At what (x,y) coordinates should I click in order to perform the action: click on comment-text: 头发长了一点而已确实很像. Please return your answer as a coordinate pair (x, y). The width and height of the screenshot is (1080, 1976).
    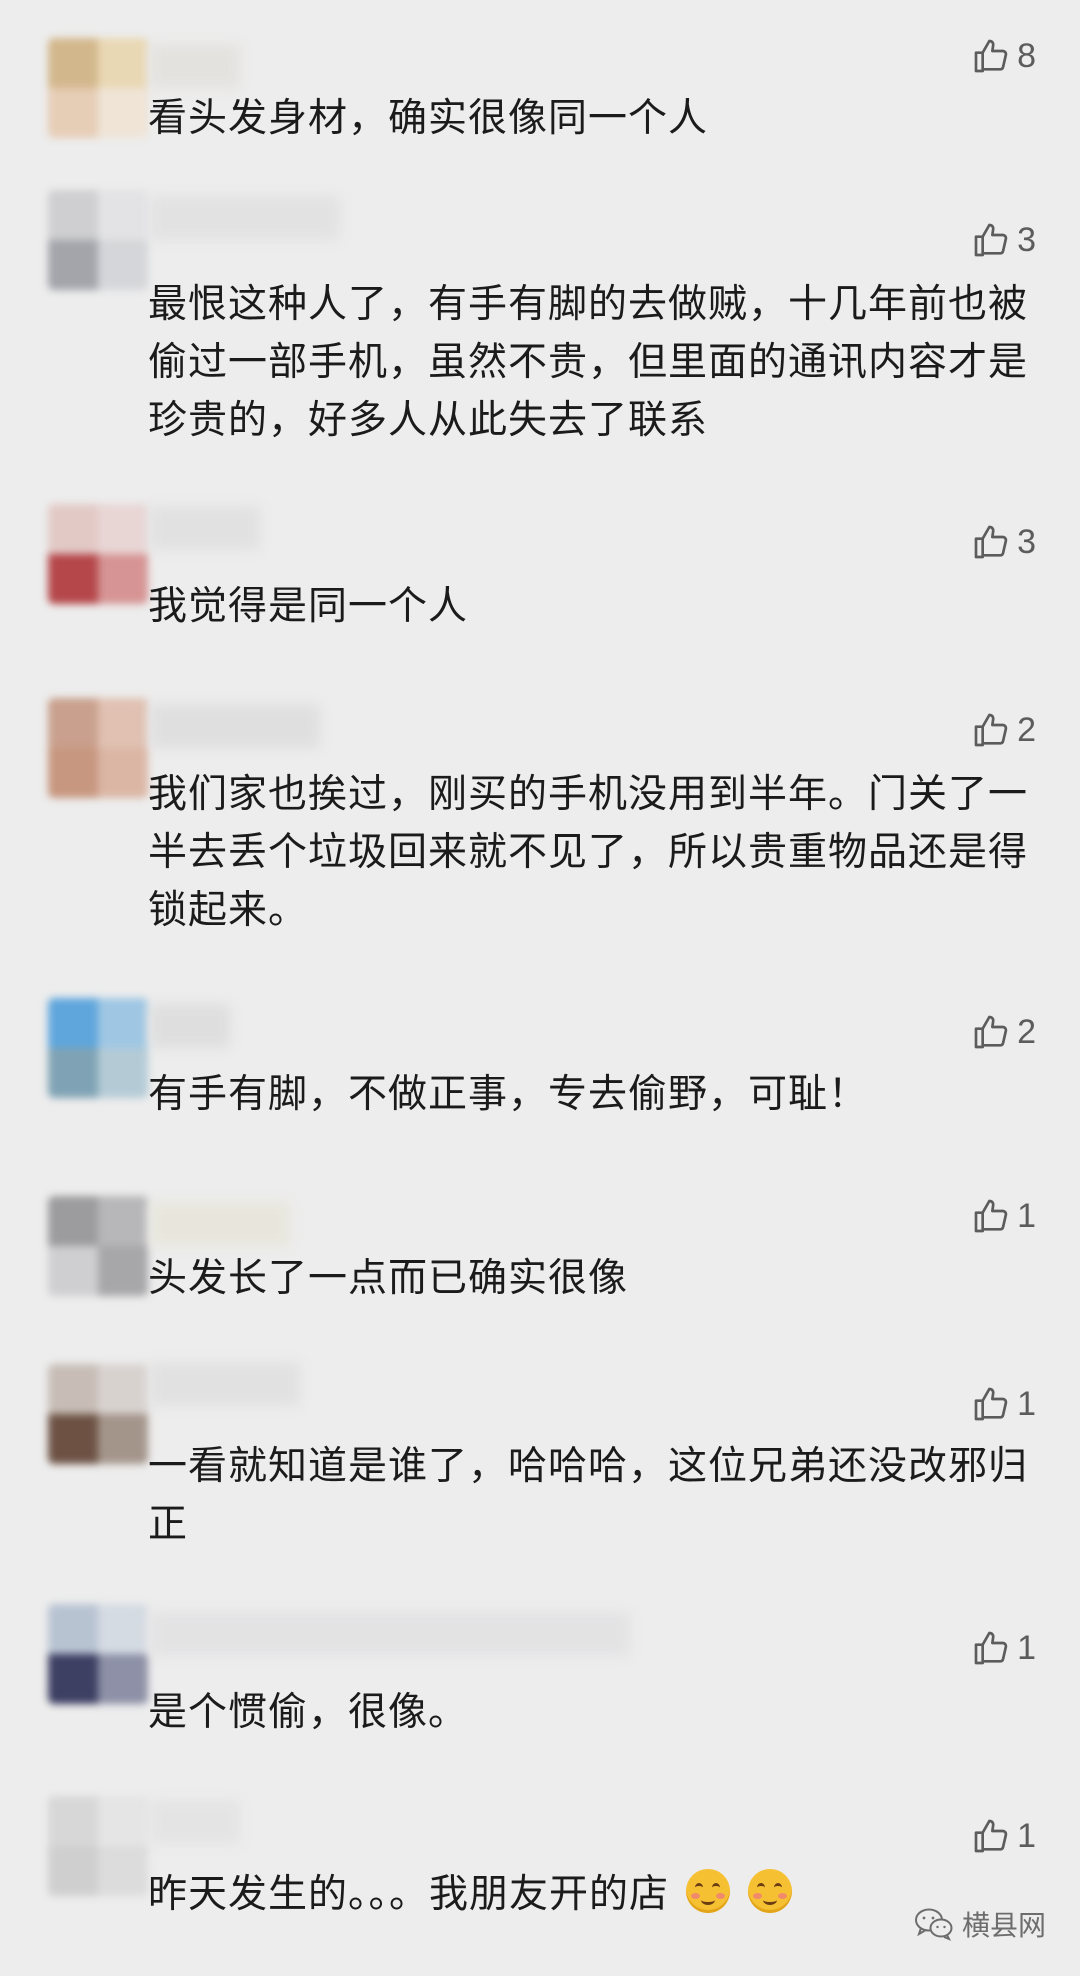
    Looking at the image, I should click on (388, 1278).